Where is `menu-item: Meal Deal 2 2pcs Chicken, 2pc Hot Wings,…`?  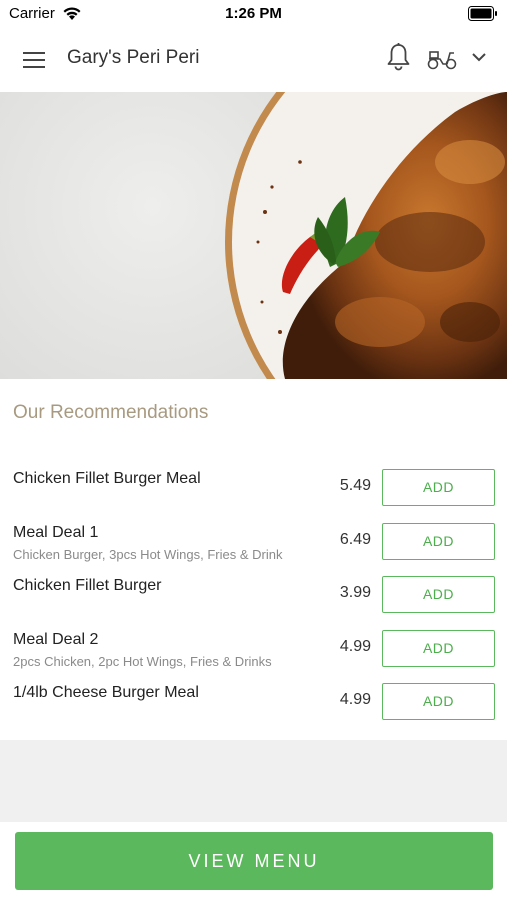 menu-item: Meal Deal 2 2pcs Chicken, 2pc Hot Wings,… is located at coordinates (253, 648).